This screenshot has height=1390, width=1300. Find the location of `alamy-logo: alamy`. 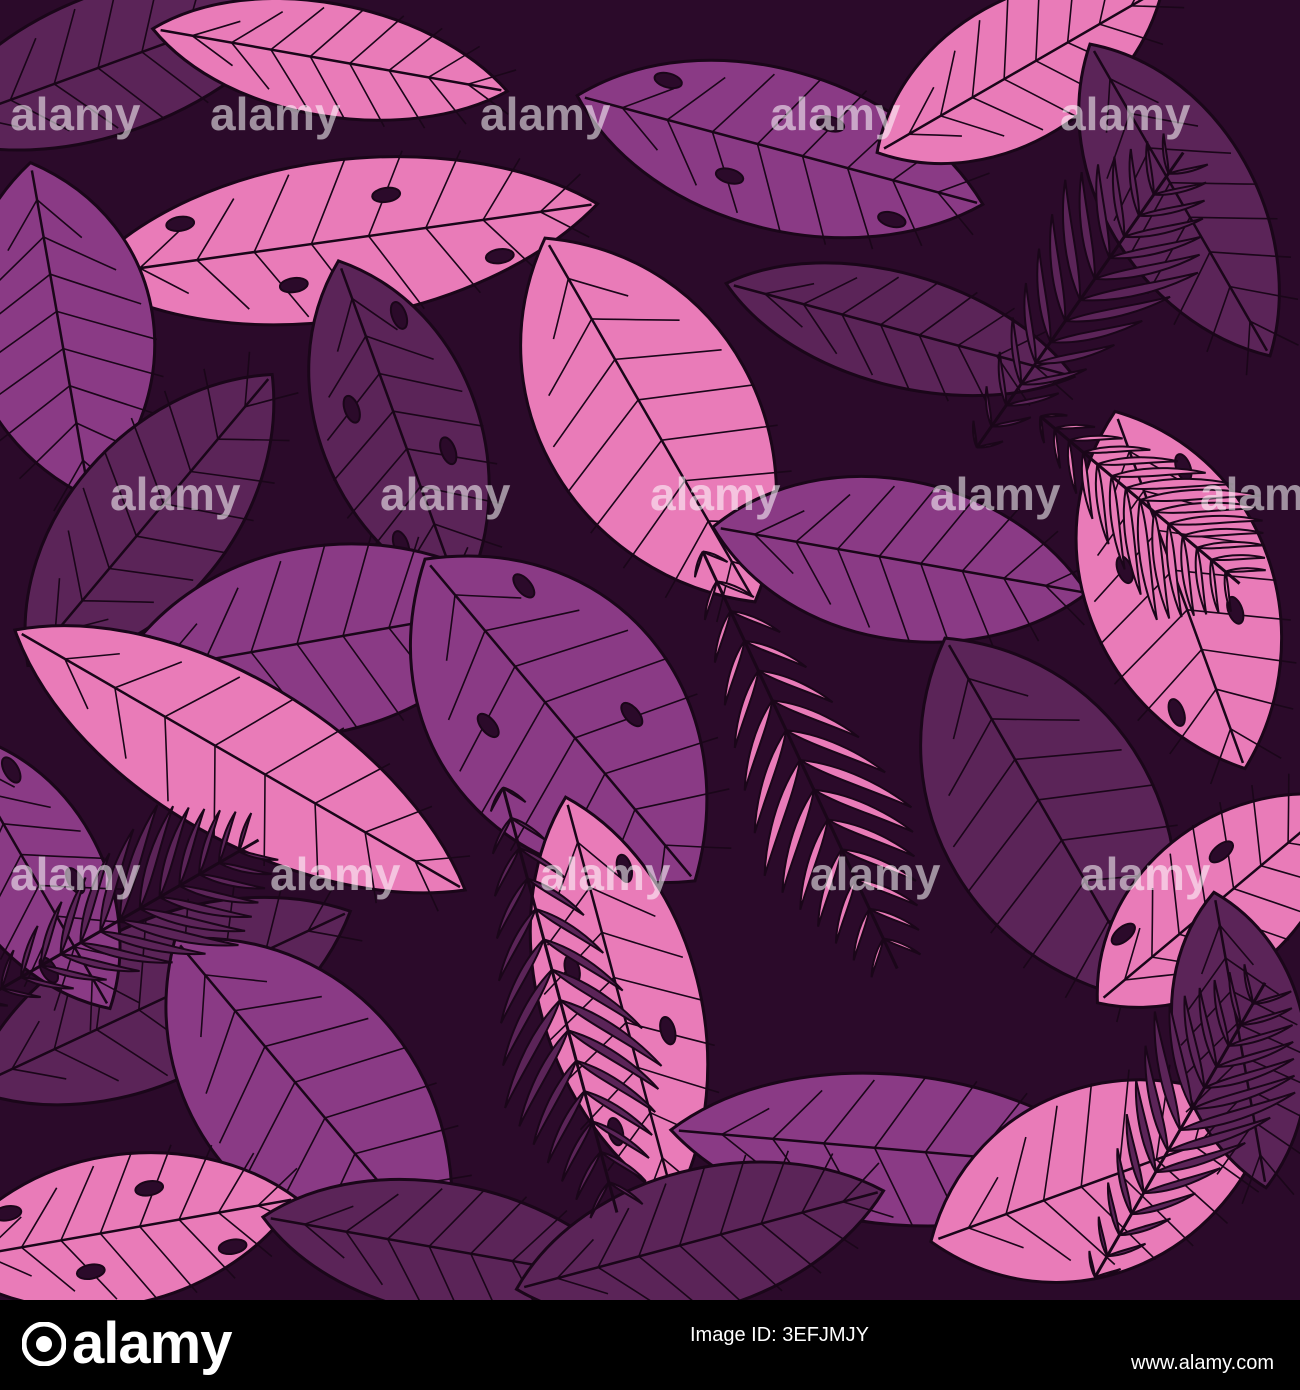

alamy-logo: alamy is located at coordinates (127, 1343).